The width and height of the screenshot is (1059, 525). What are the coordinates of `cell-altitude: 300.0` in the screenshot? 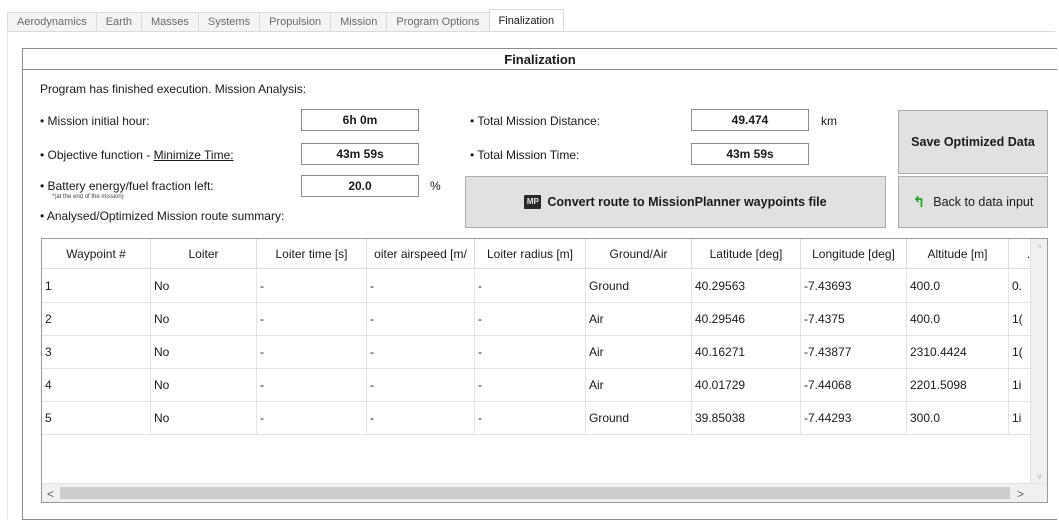 It's located at (958, 418).